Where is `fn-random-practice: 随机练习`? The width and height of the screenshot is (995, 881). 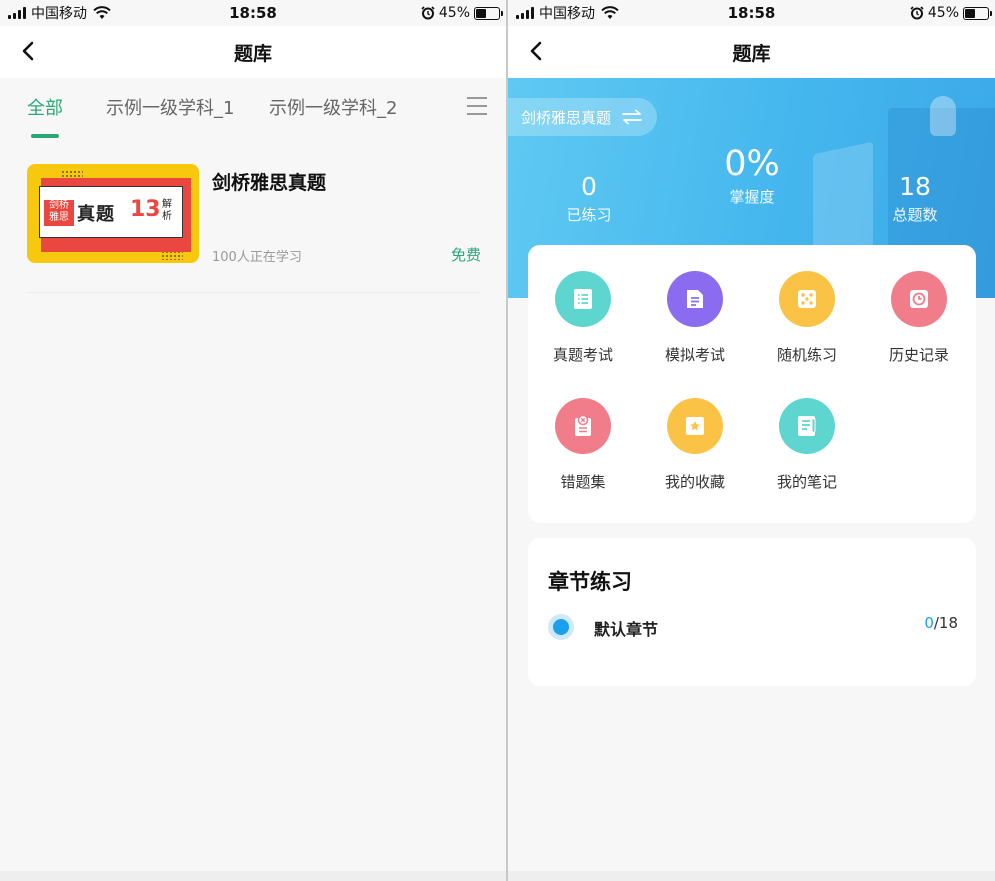 fn-random-practice: 随机练习 is located at coordinates (807, 318).